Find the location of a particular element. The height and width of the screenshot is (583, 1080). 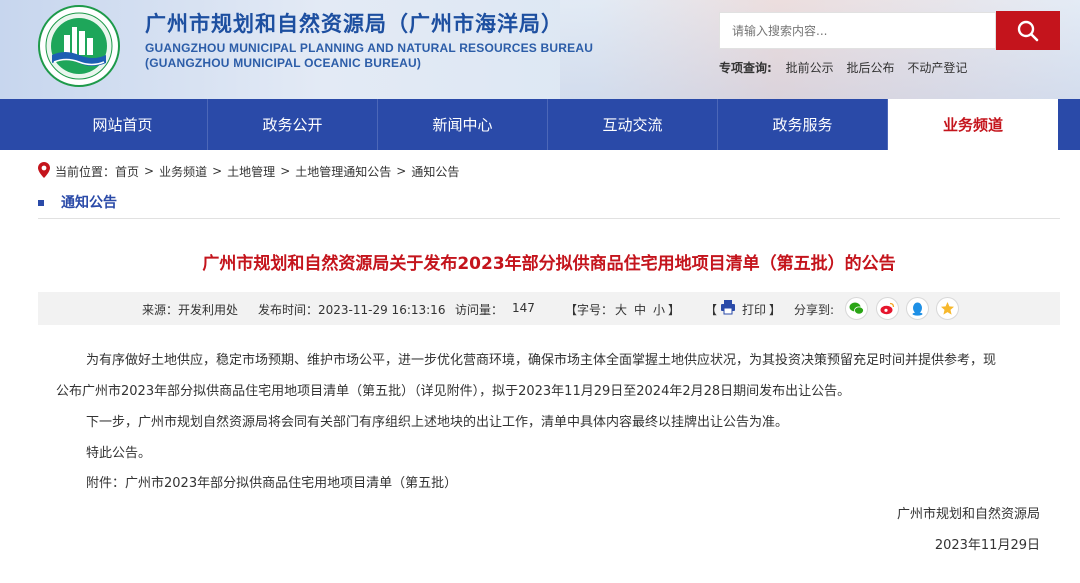

share-label: 分享到: is located at coordinates (814, 310).